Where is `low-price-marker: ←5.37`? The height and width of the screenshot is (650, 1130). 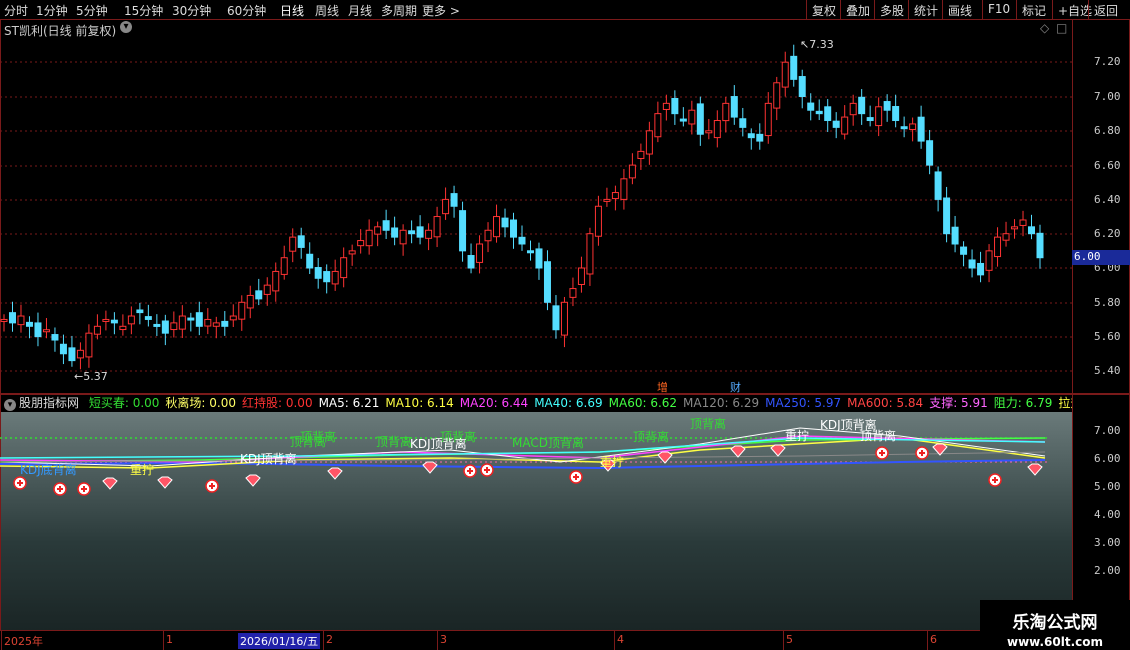
low-price-marker: ←5.37 is located at coordinates (91, 376).